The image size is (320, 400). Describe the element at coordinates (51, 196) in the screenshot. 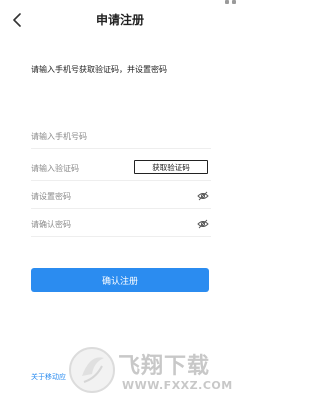

I see `password-placeholder: 请设置密码` at that location.